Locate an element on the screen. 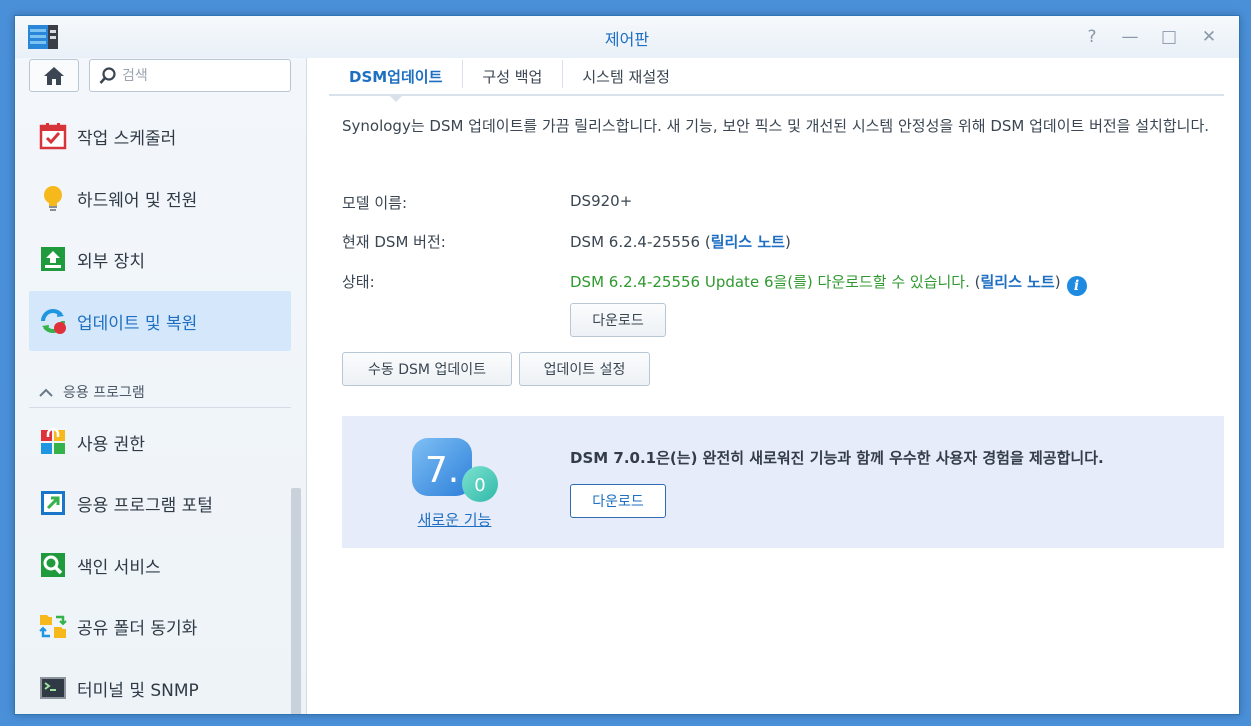 Image resolution: width=1251 pixels, height=726 pixels. section-applications-toggle: 응용 프로그램 is located at coordinates (160, 392).